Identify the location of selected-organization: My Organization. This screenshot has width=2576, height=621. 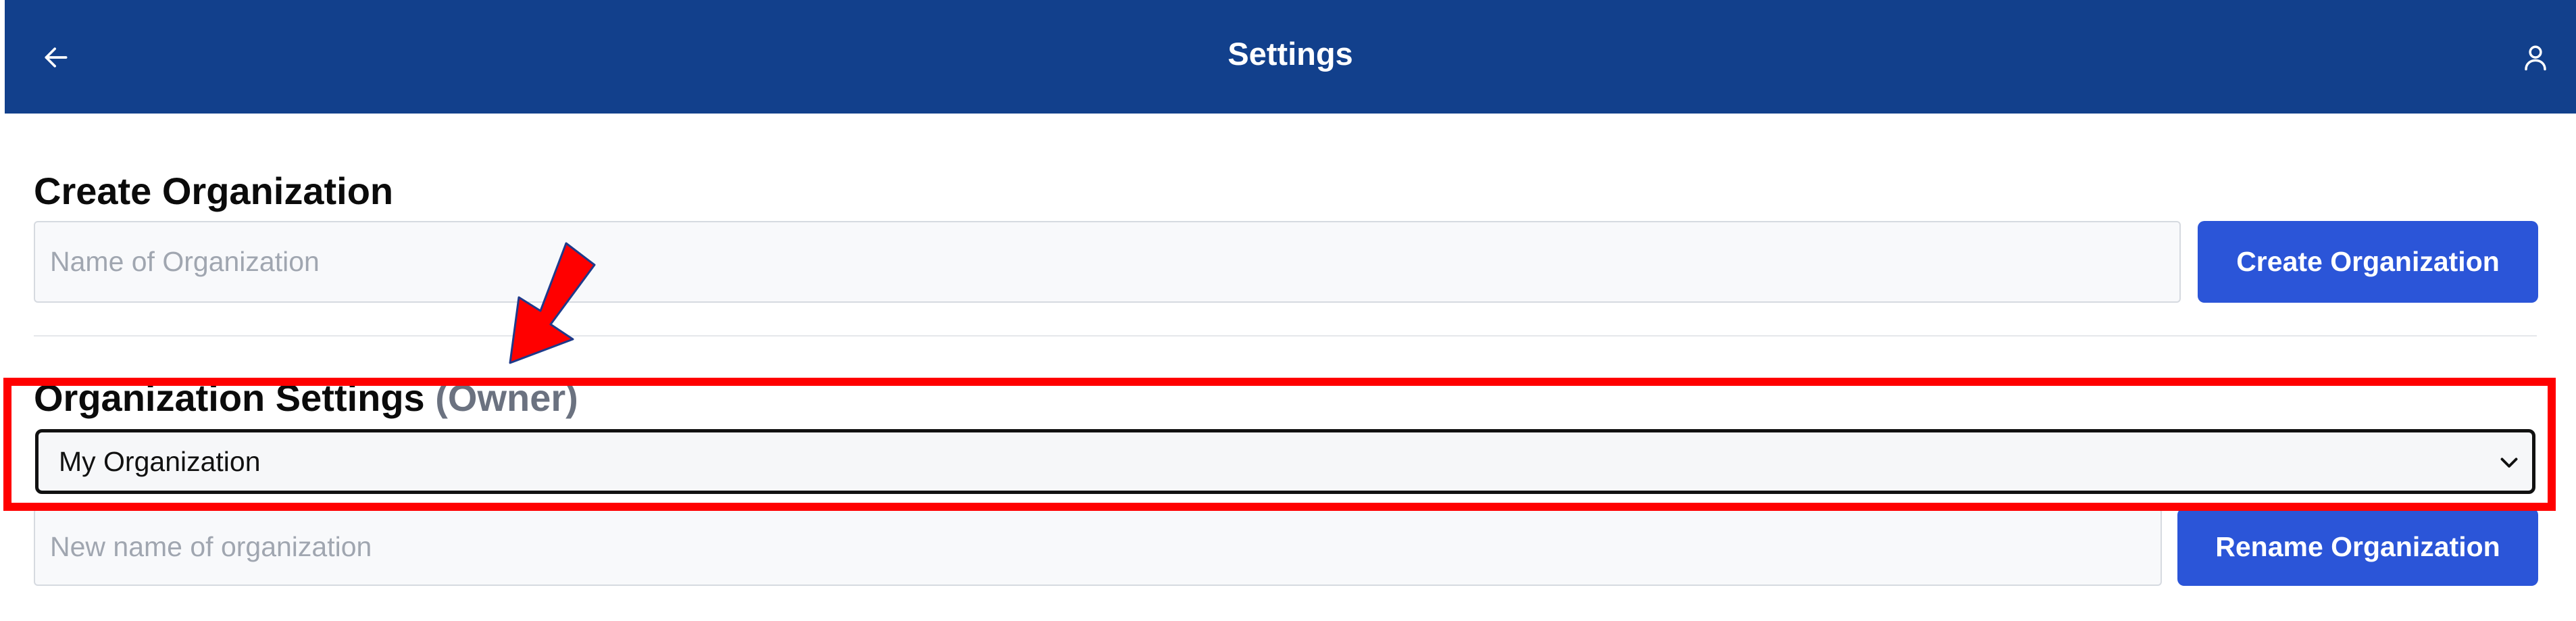
(160, 461).